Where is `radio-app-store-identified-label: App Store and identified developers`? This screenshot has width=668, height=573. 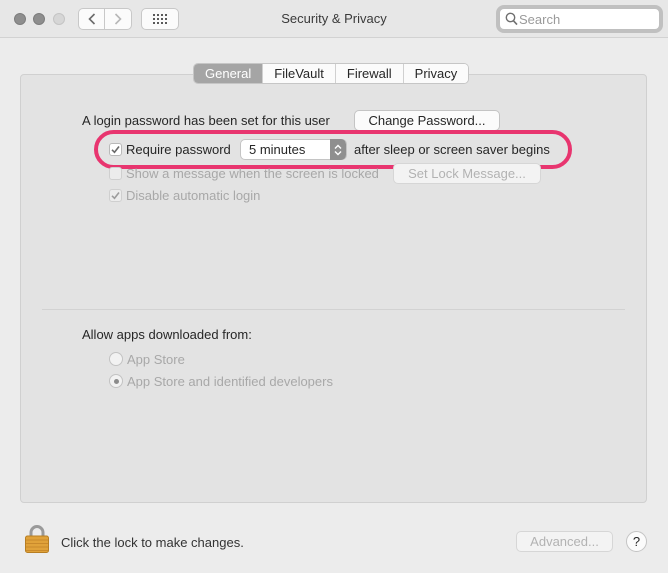
radio-app-store-identified-label: App Store and identified developers is located at coordinates (230, 381).